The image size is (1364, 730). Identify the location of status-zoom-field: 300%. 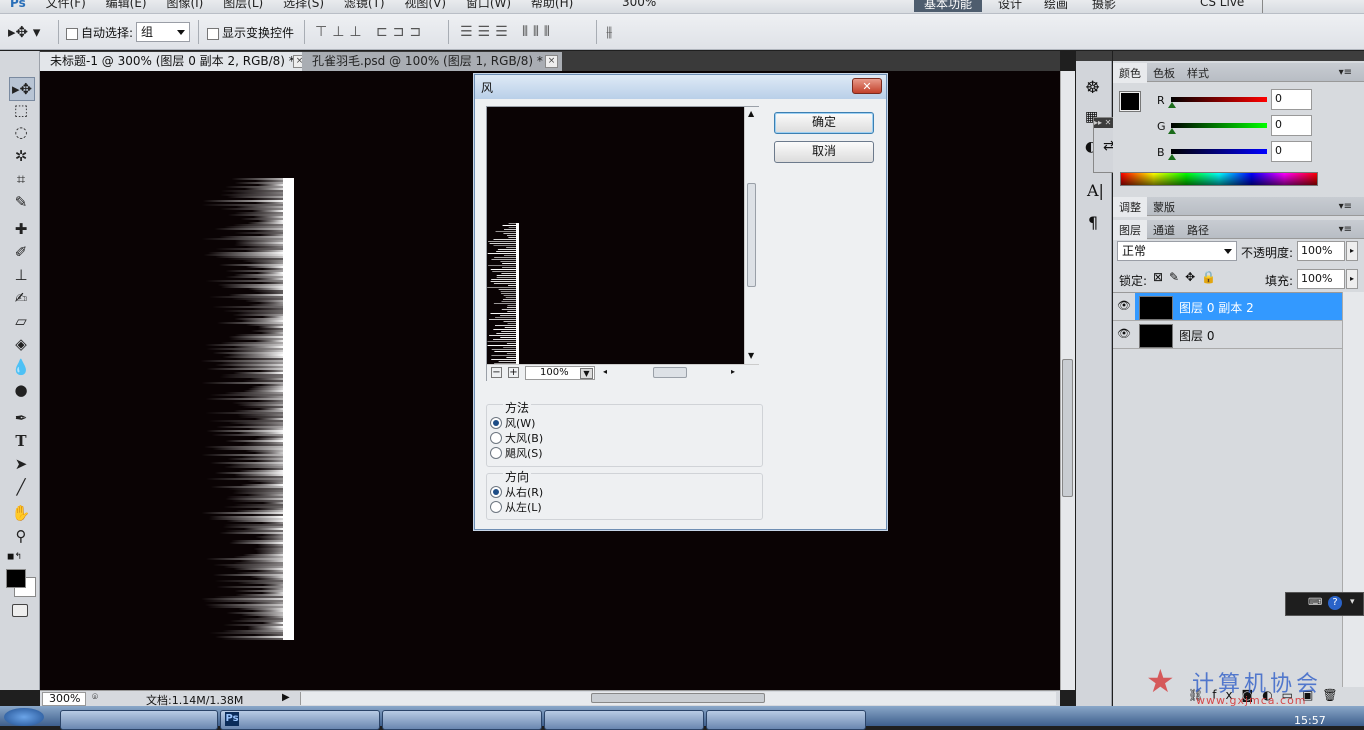
(64, 699).